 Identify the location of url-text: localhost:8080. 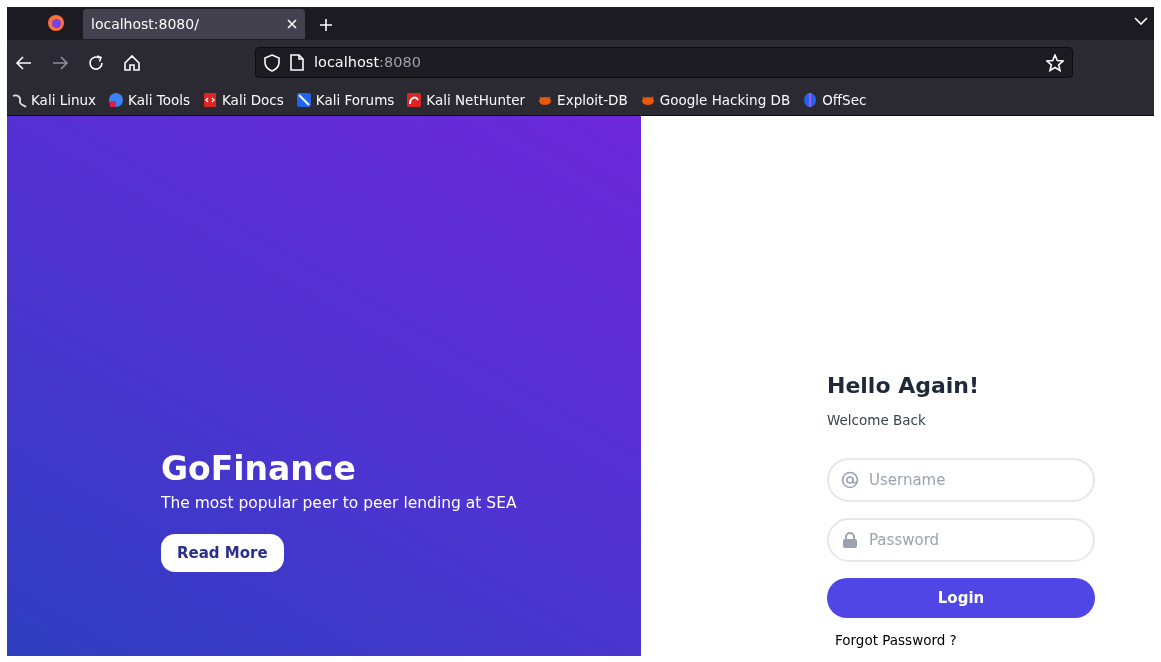
(367, 62).